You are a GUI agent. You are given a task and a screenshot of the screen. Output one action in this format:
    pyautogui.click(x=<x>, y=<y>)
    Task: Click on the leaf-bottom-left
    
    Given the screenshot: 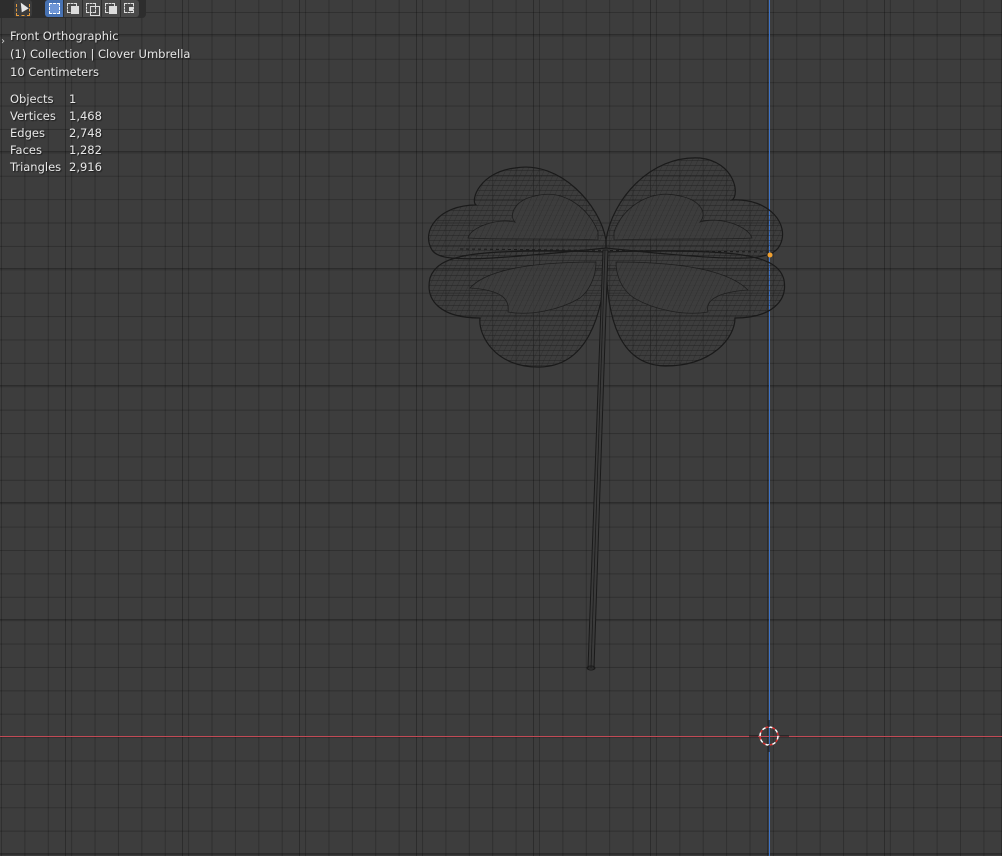 What is the action you would take?
    pyautogui.click(x=517, y=309)
    